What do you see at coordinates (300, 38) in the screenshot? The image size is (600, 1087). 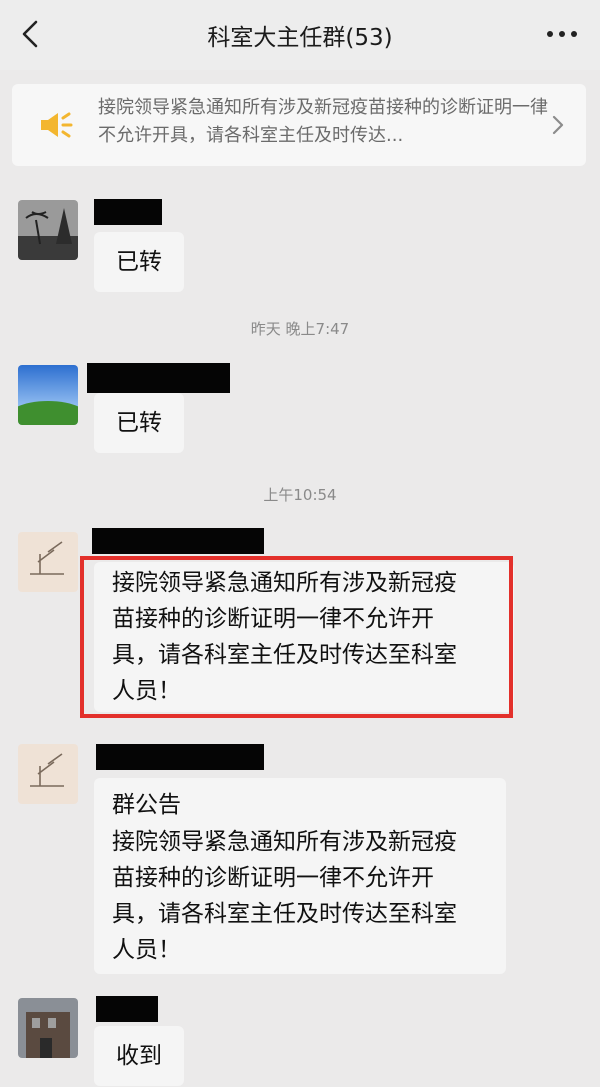 I see `chat-title: 科室大主任群(53)` at bounding box center [300, 38].